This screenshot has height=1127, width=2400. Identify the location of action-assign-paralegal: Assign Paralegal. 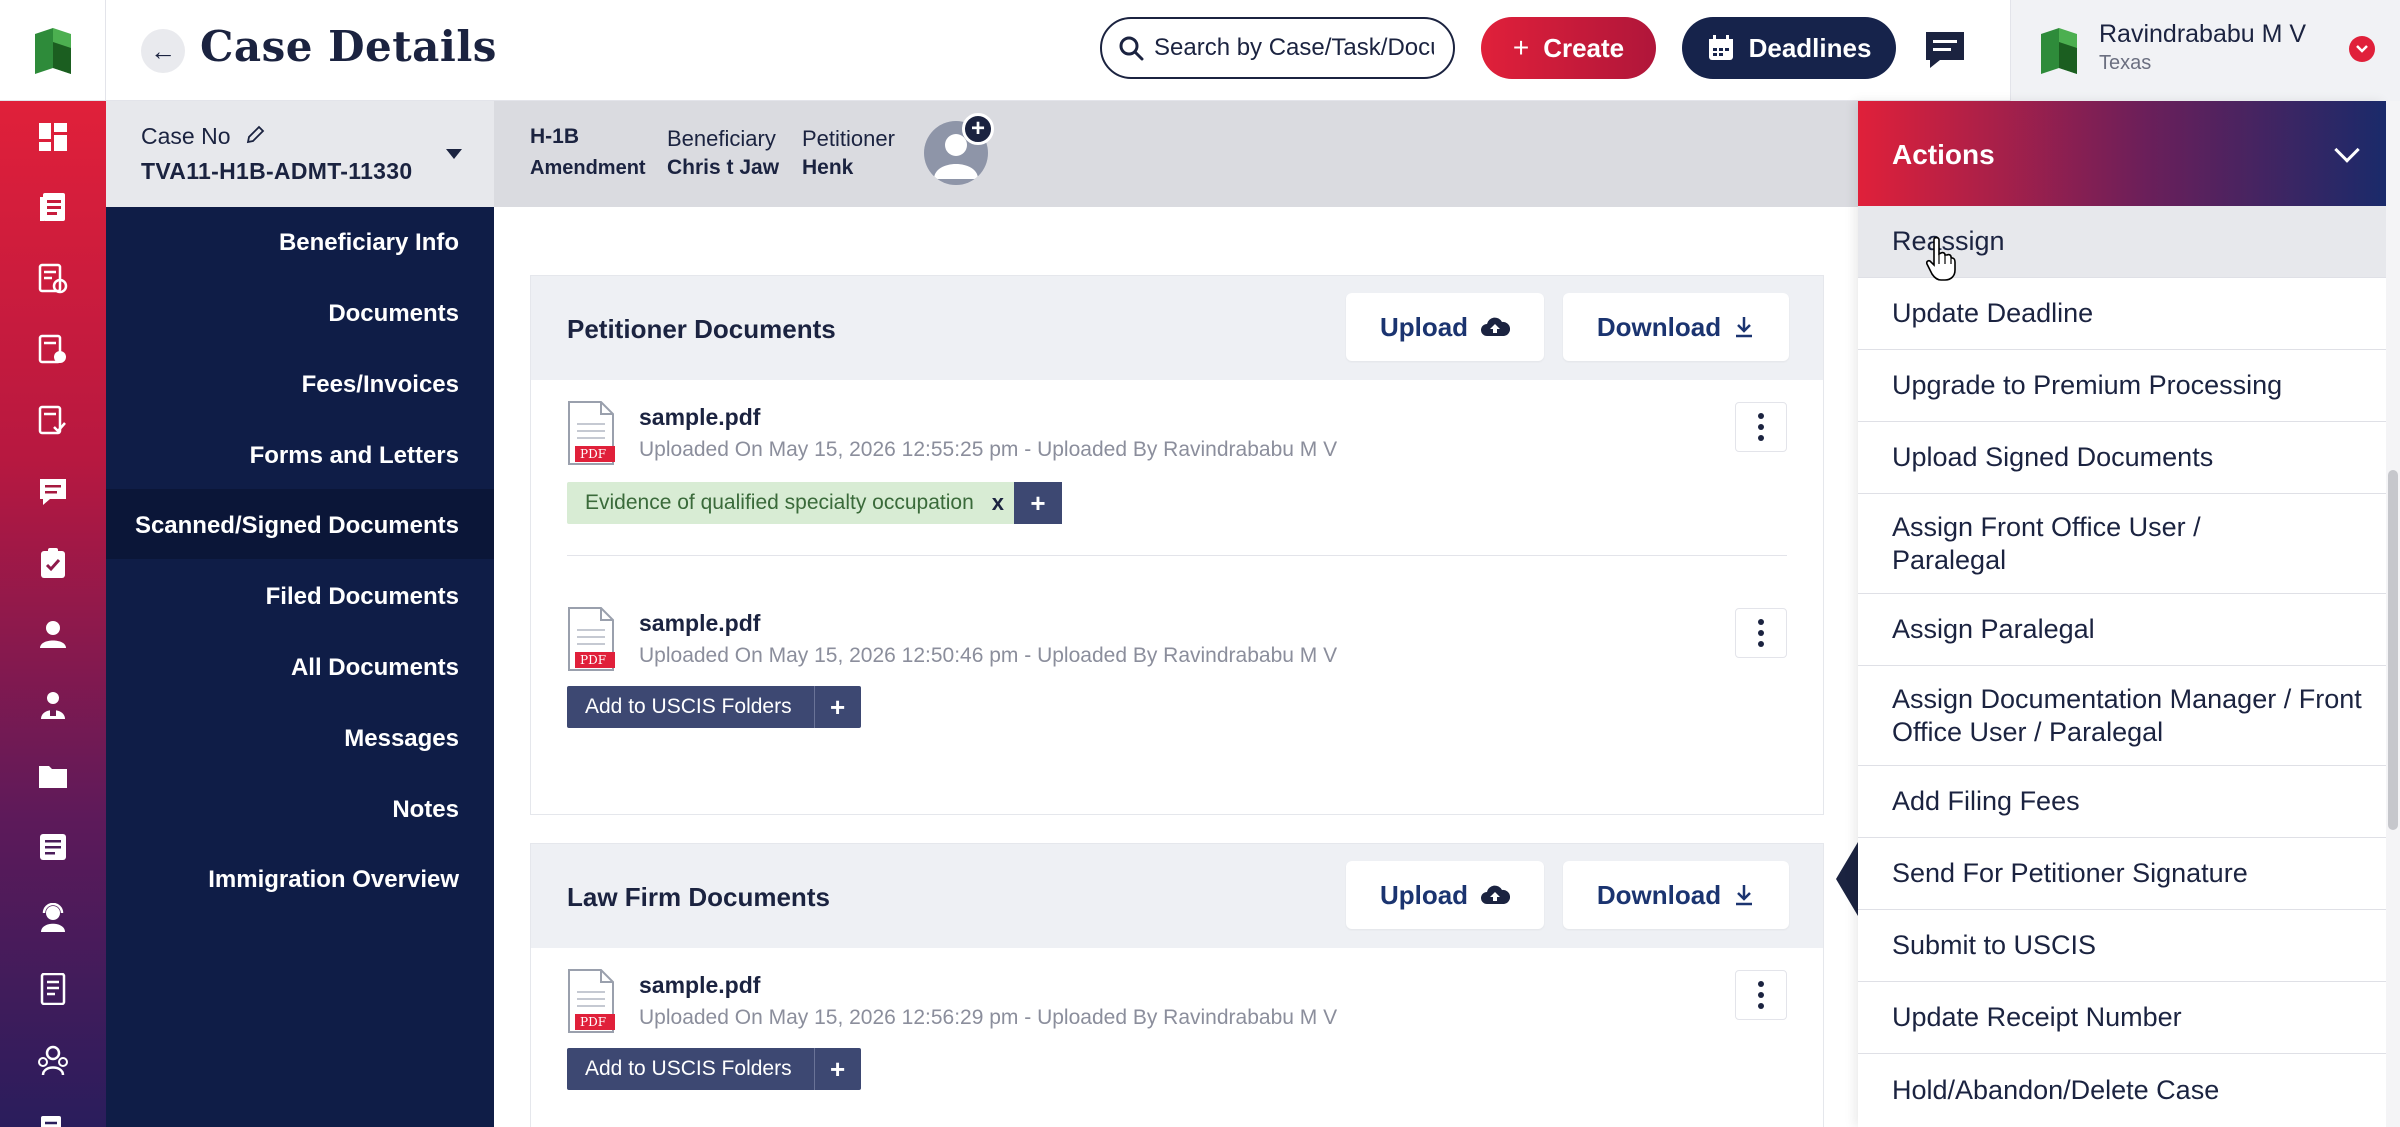
(2122, 630).